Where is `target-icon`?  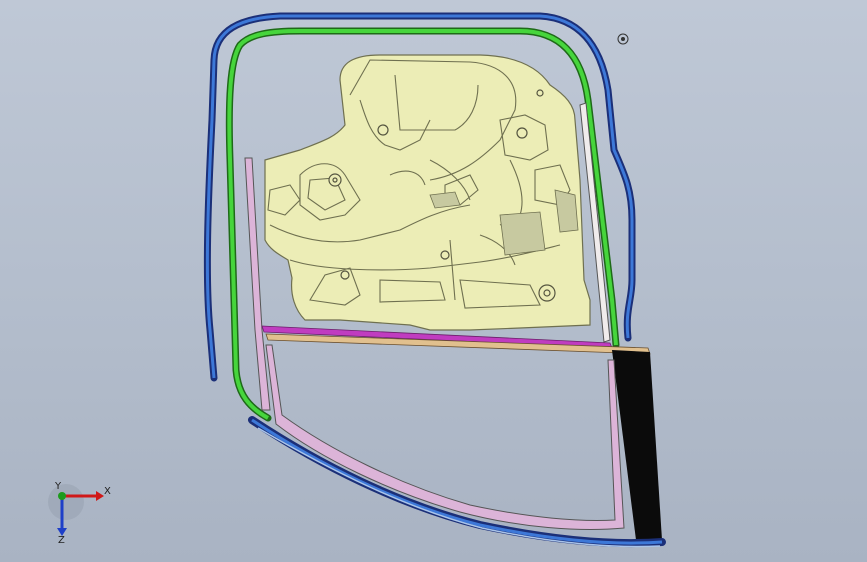 target-icon is located at coordinates (623, 39).